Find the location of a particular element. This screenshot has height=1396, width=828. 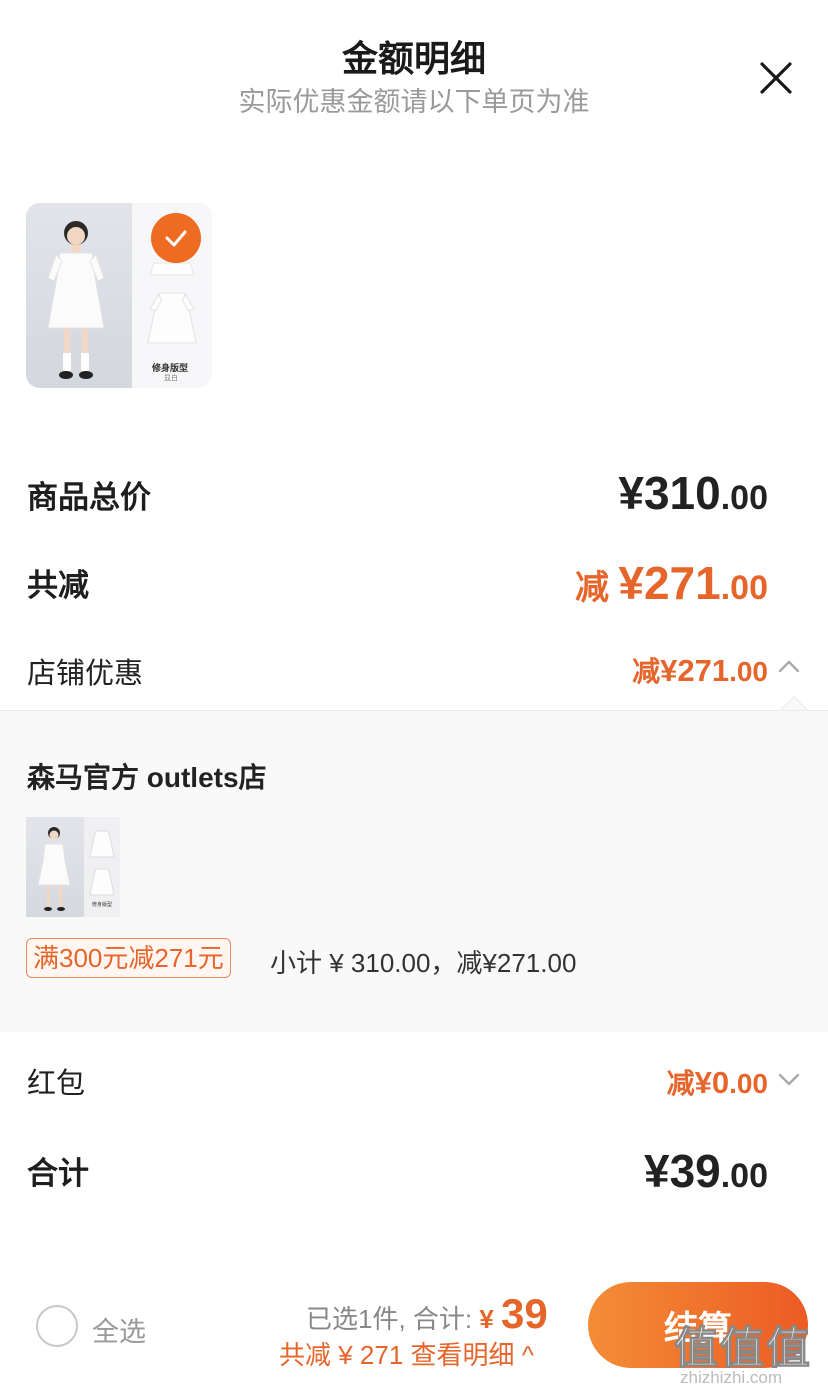

store-discount-row: 店铺优惠 减¥271.00 is located at coordinates (414, 669).